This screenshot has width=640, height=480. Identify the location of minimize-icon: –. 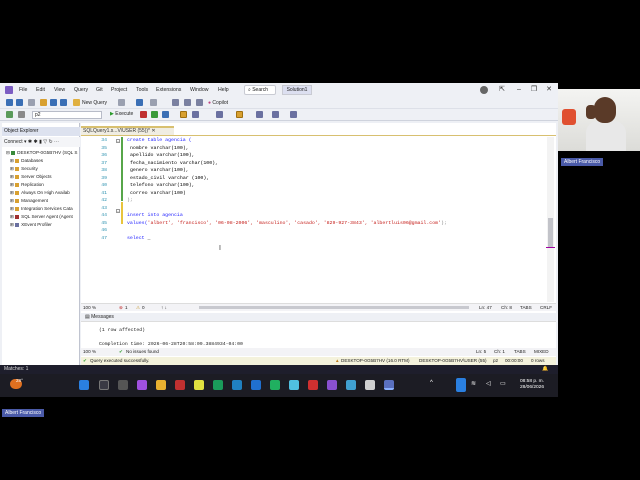
(519, 90).